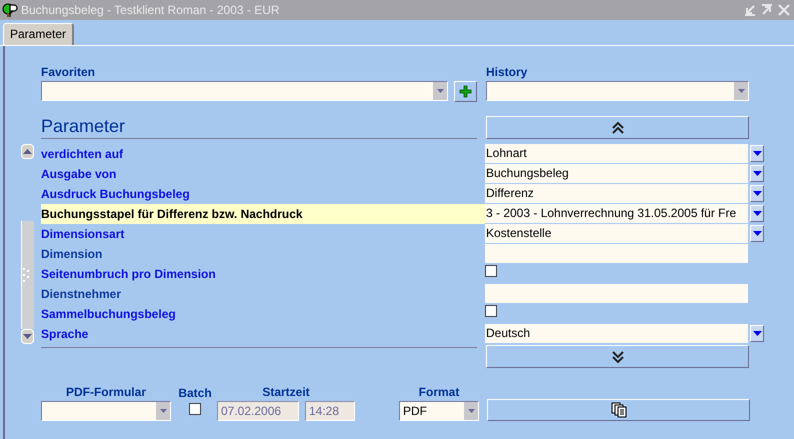  What do you see at coordinates (106, 411) in the screenshot?
I see `pdf-form-dropdown` at bounding box center [106, 411].